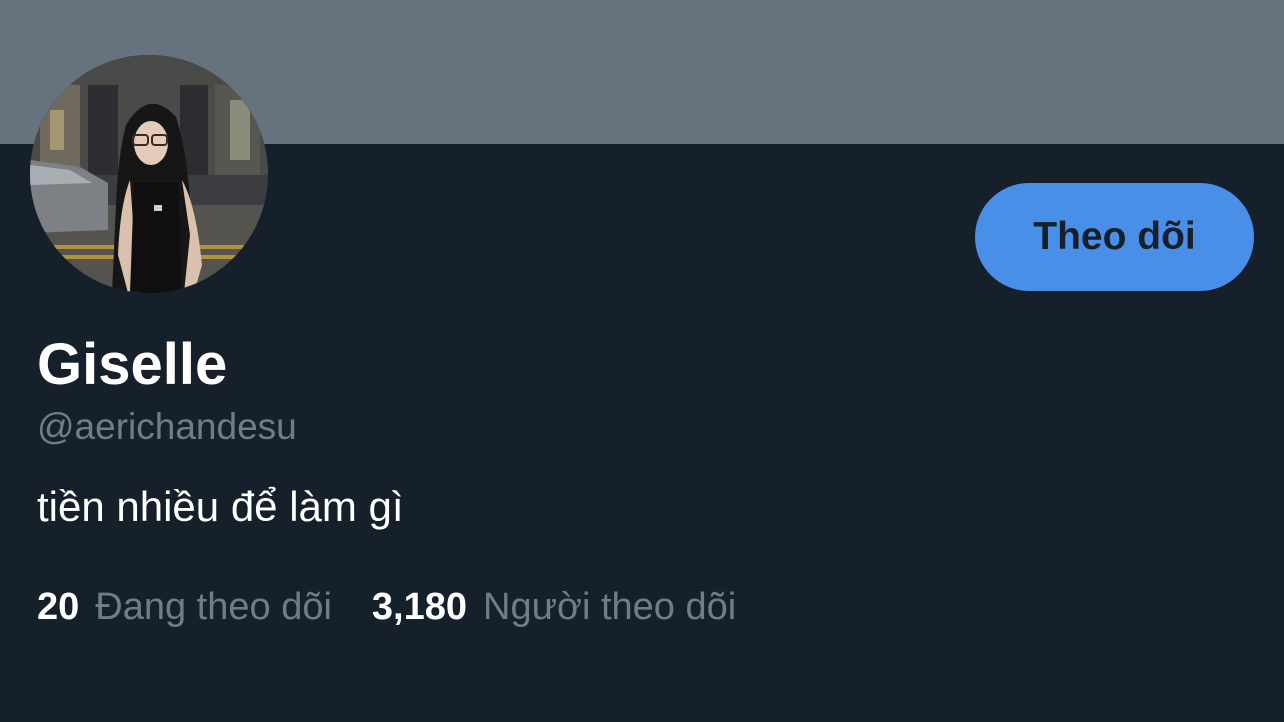 Image resolution: width=1284 pixels, height=722 pixels. Describe the element at coordinates (132, 364) in the screenshot. I see `display-name: Giselle` at that location.